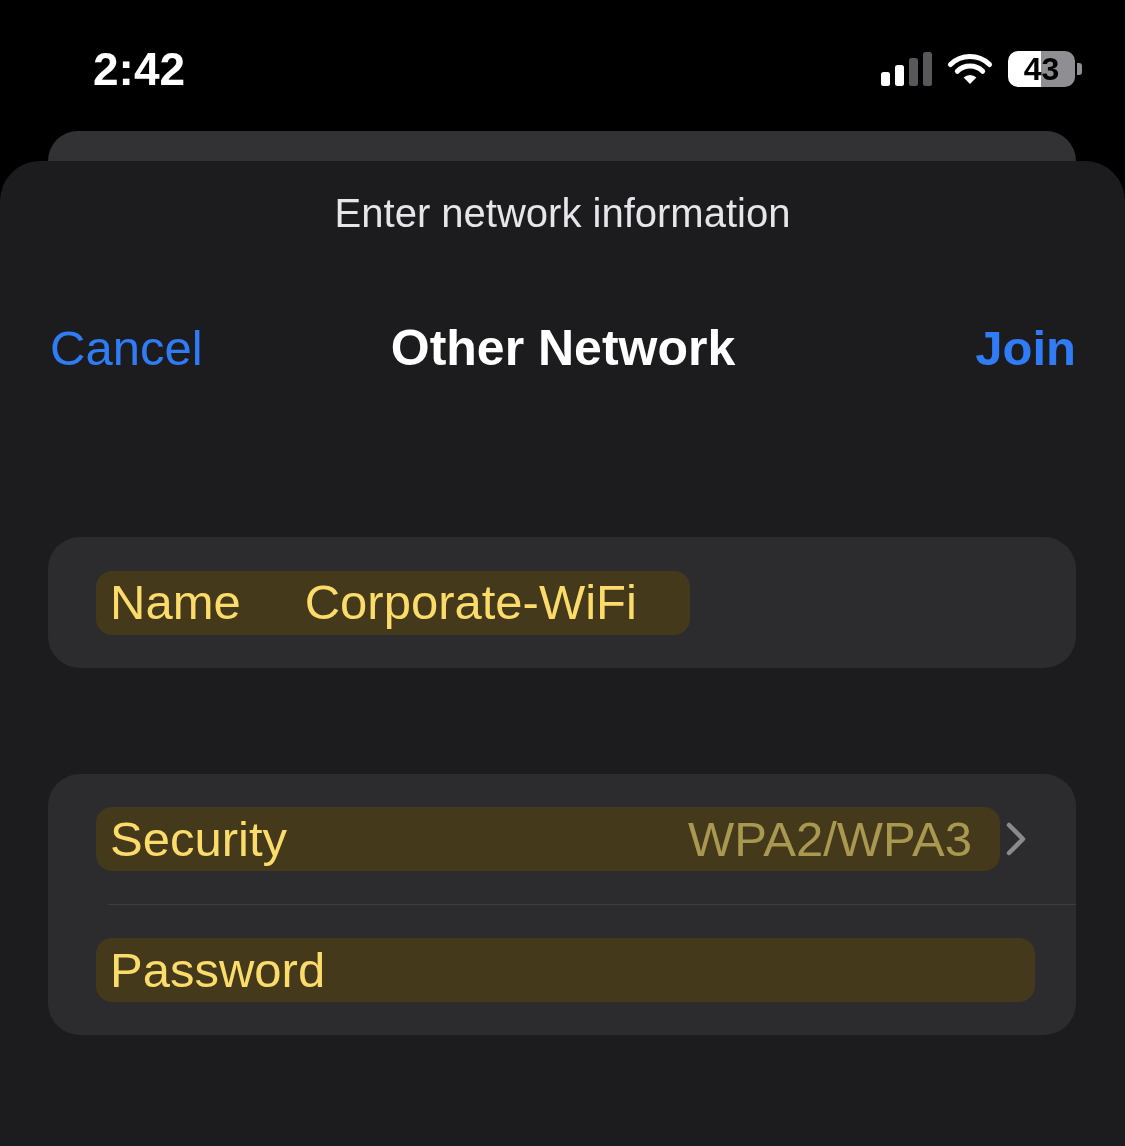 The image size is (1125, 1146). I want to click on join-button: Join, so click(1025, 348).